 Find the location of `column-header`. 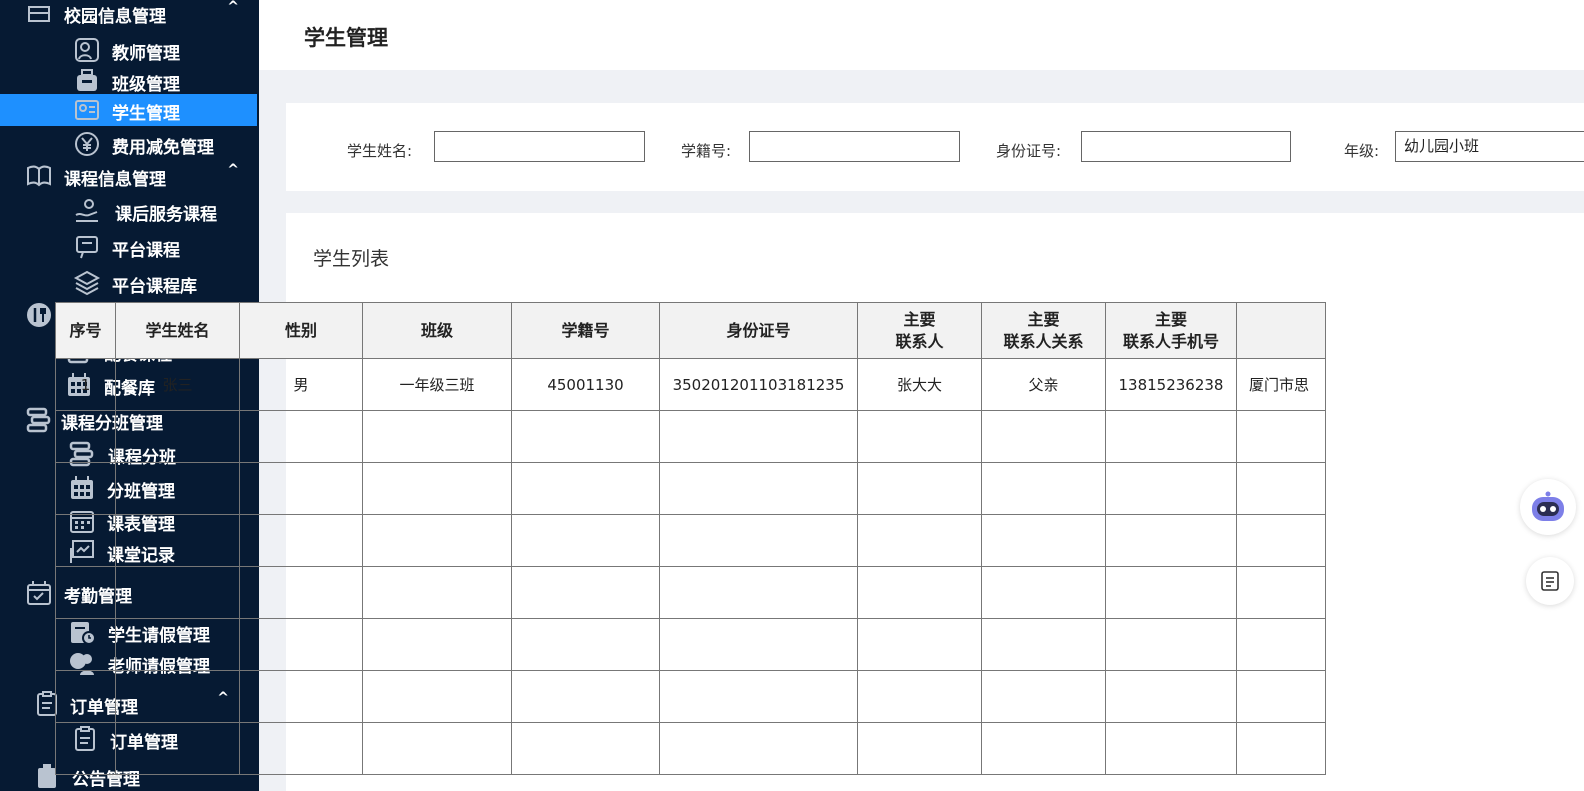

column-header is located at coordinates (1281, 330).